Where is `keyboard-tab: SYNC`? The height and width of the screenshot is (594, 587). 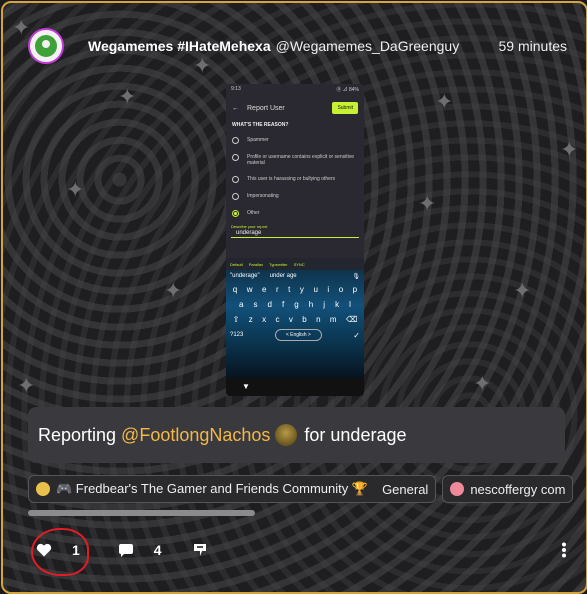
keyboard-tab: SYNC is located at coordinates (299, 264).